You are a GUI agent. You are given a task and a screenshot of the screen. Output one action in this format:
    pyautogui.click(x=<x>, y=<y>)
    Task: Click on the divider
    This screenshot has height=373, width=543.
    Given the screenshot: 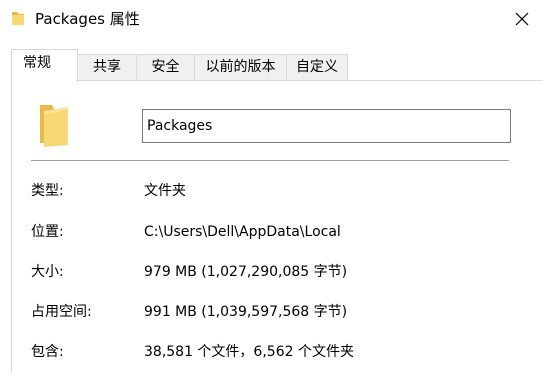 What is the action you would take?
    pyautogui.click(x=270, y=160)
    